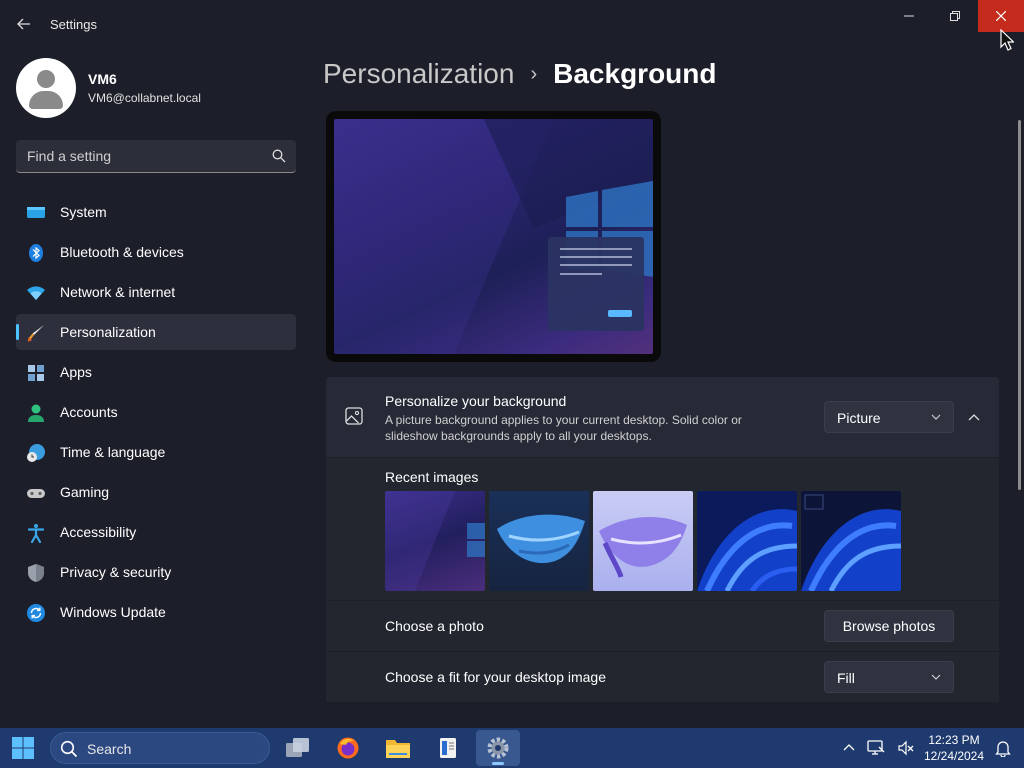  What do you see at coordinates (36, 373) in the screenshot?
I see `apps-icon` at bounding box center [36, 373].